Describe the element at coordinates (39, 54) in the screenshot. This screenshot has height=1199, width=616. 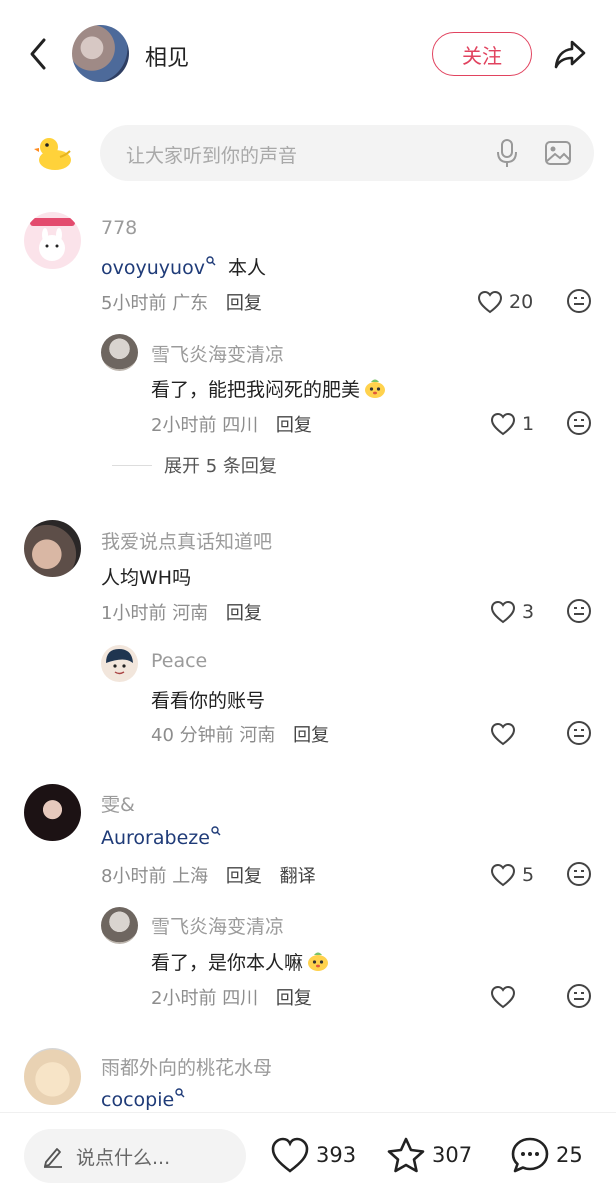
I see `back-icon` at that location.